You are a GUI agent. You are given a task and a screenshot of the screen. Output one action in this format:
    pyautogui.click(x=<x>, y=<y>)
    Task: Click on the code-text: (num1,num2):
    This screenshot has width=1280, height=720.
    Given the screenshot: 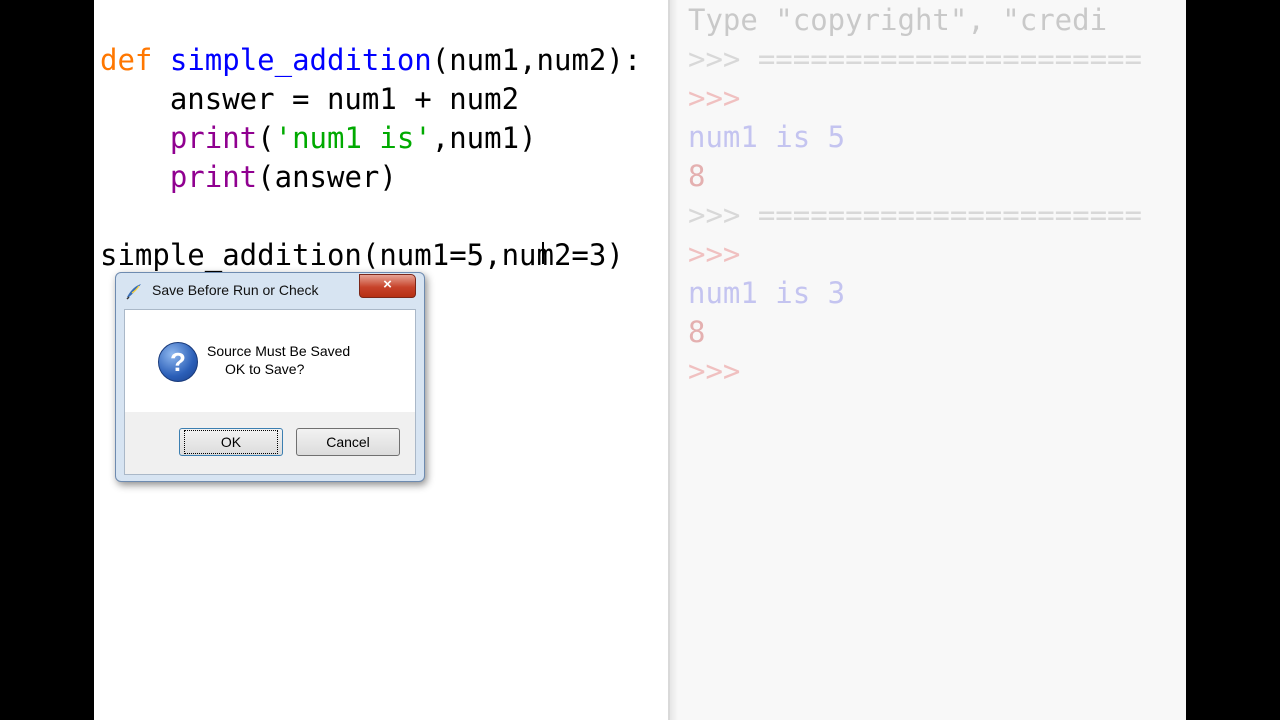 What is the action you would take?
    pyautogui.click(x=536, y=60)
    